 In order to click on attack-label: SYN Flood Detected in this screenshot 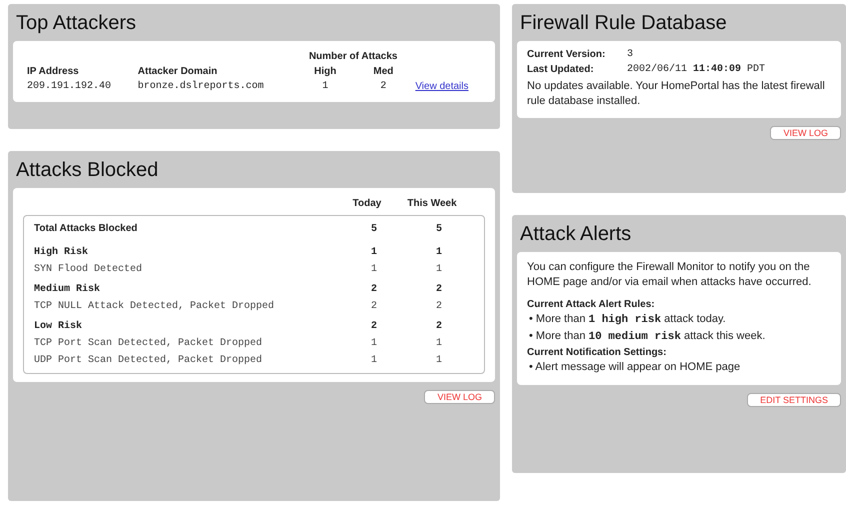, I will do `click(89, 269)`.